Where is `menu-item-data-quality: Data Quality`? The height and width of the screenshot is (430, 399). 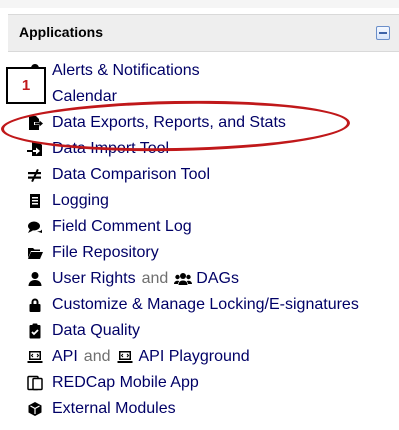 menu-item-data-quality: Data Quality is located at coordinates (83, 331).